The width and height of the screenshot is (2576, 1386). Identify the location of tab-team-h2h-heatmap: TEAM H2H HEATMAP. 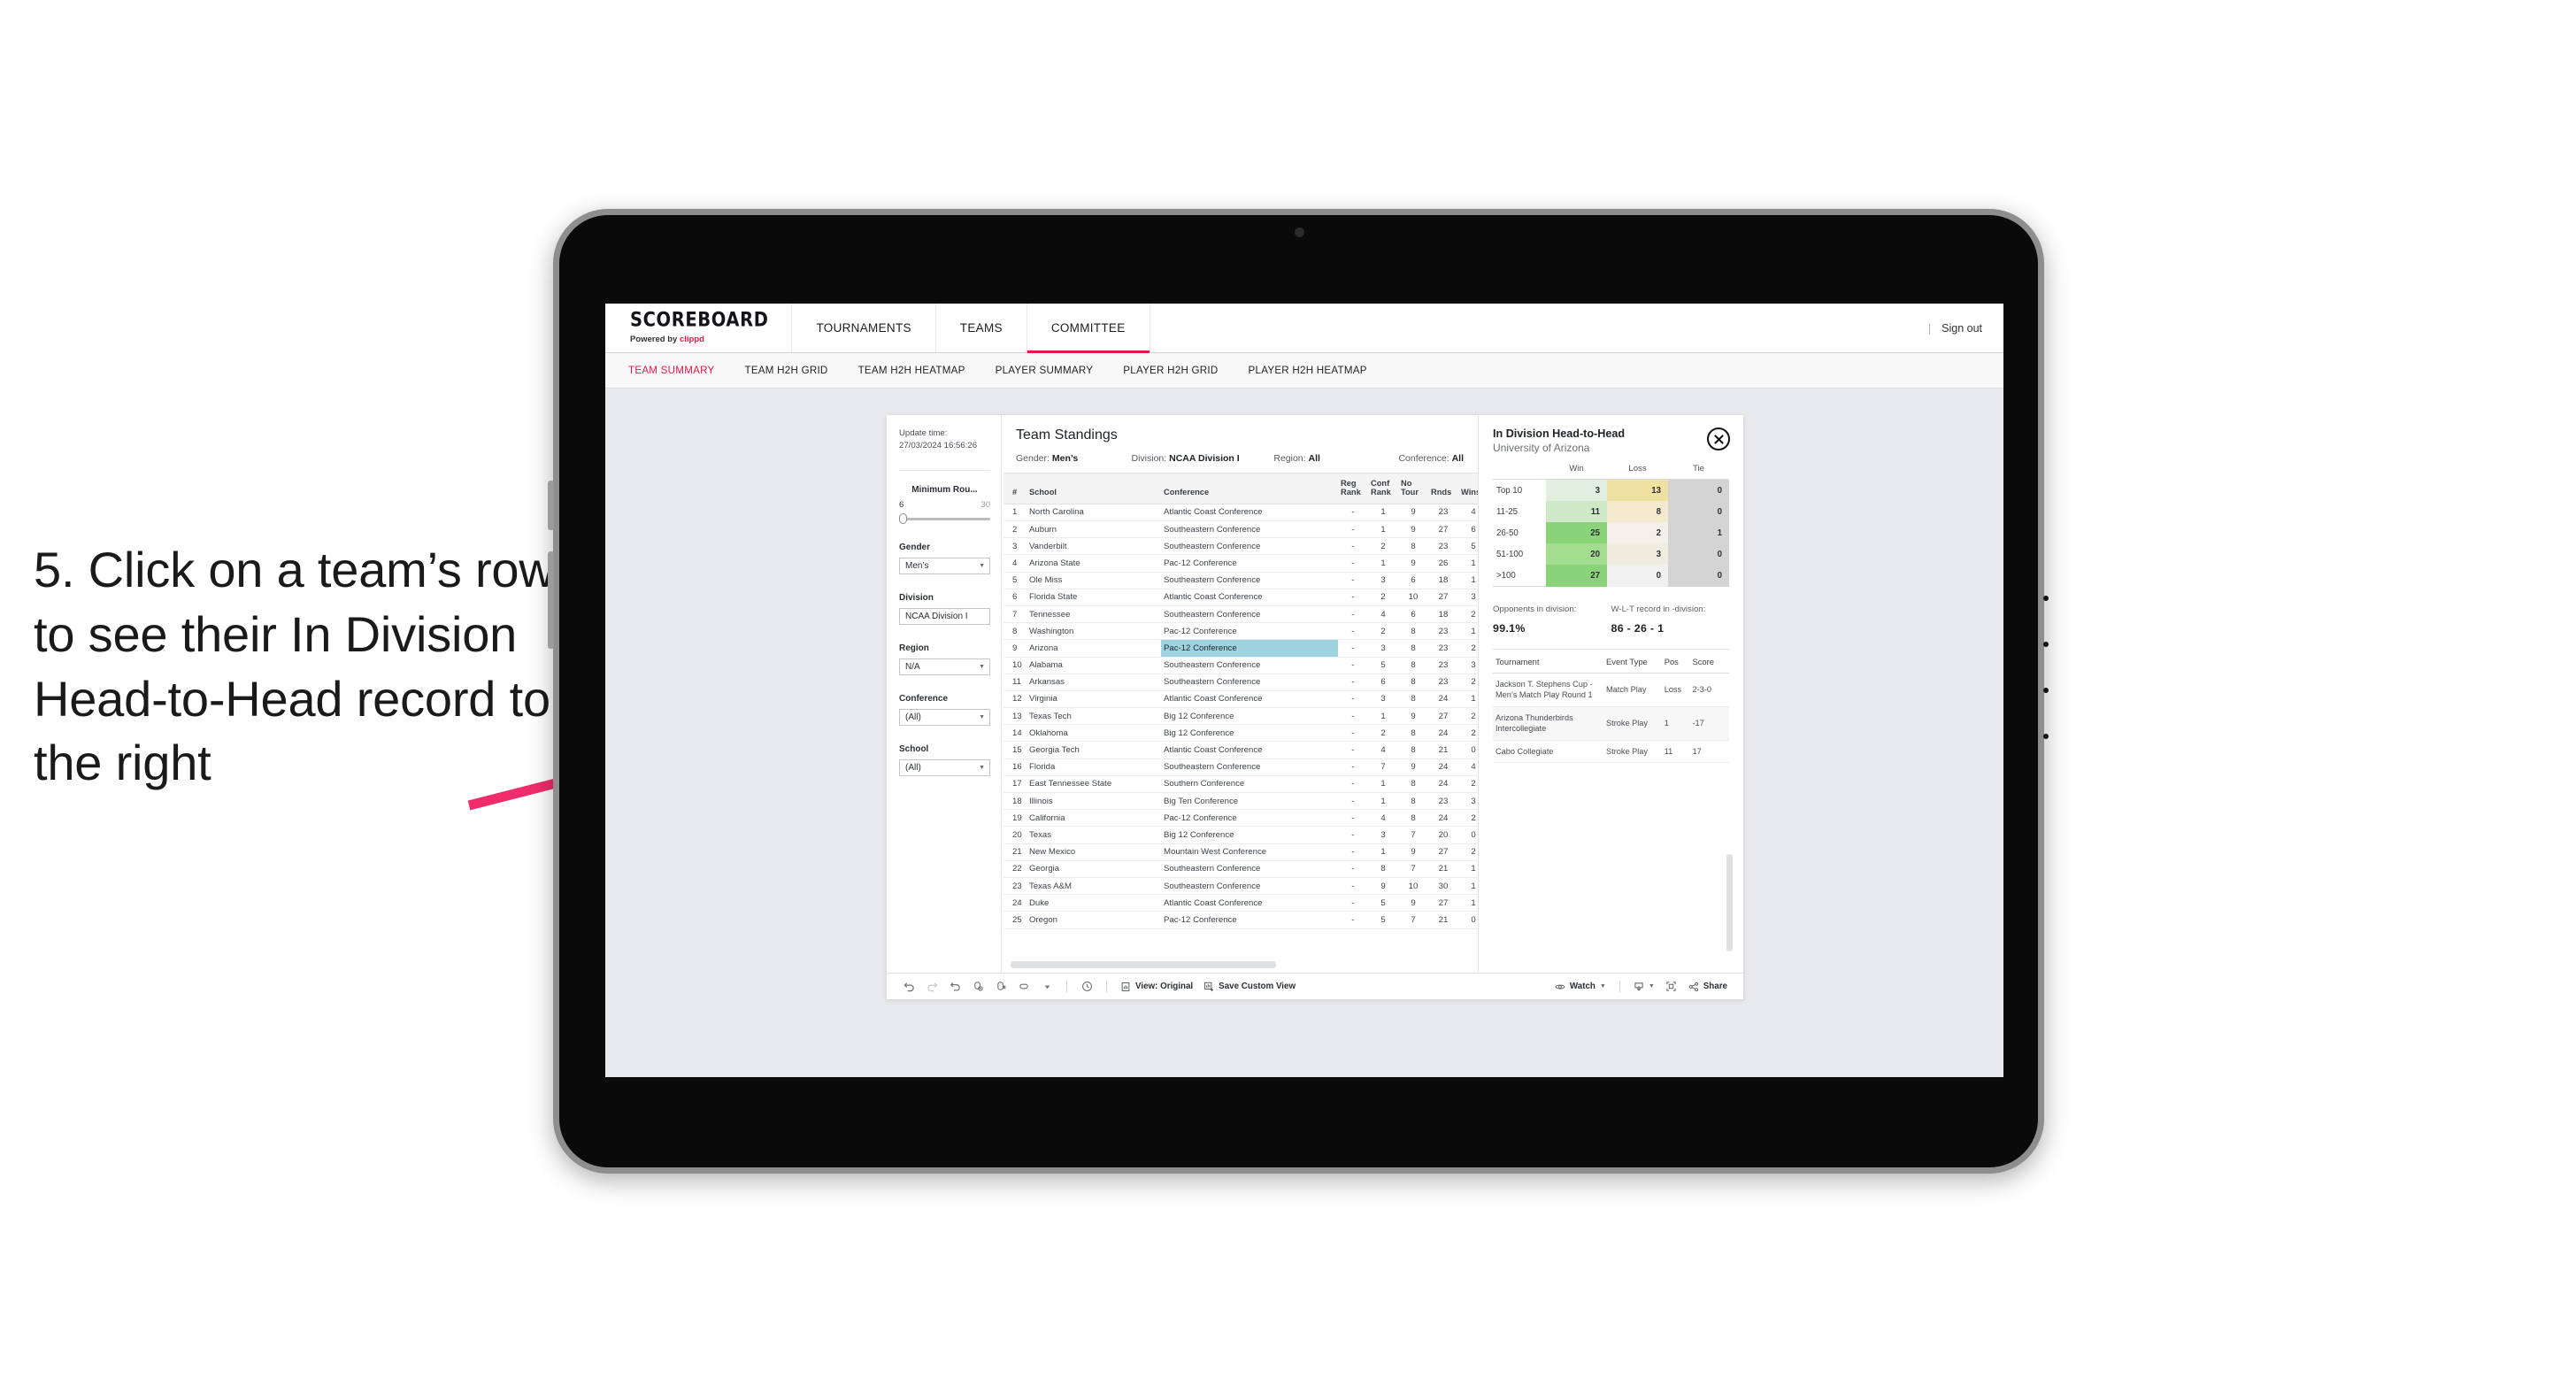
(911, 370).